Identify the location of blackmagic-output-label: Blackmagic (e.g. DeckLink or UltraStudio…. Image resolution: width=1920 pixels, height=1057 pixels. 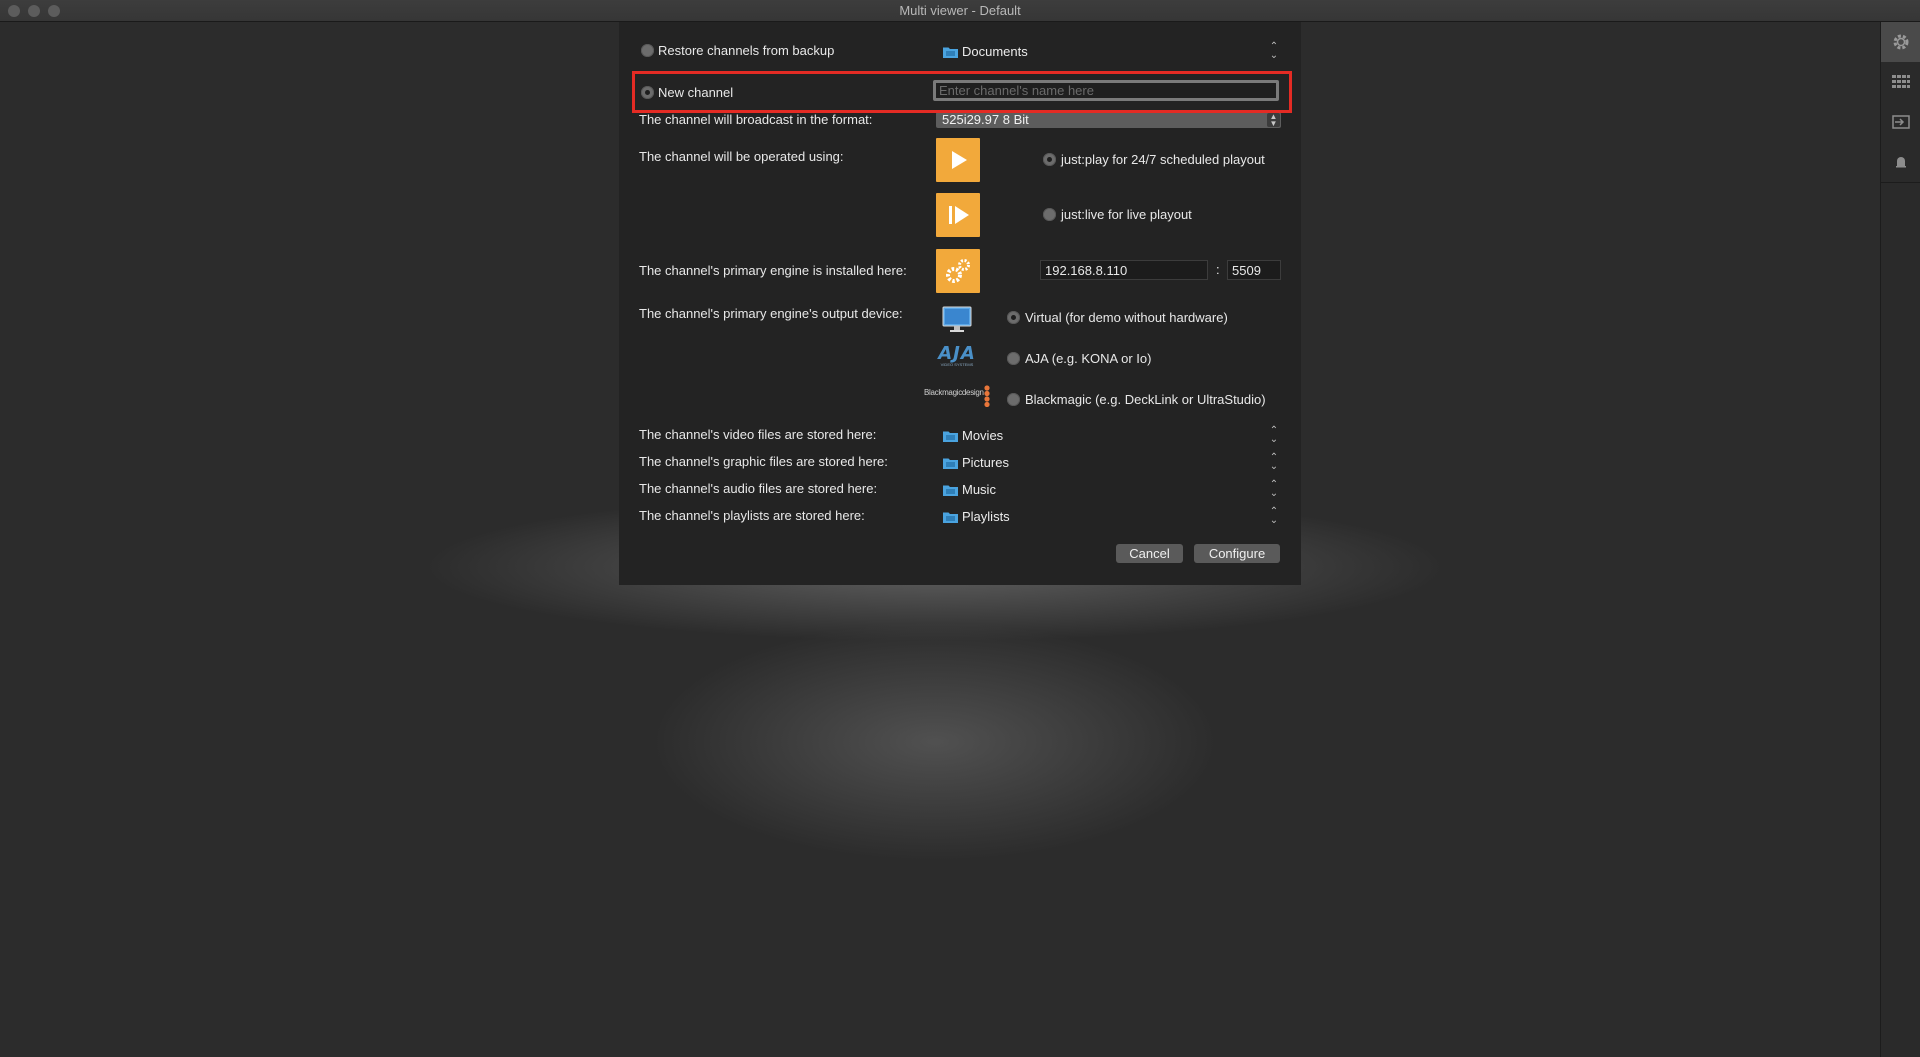
(1145, 399).